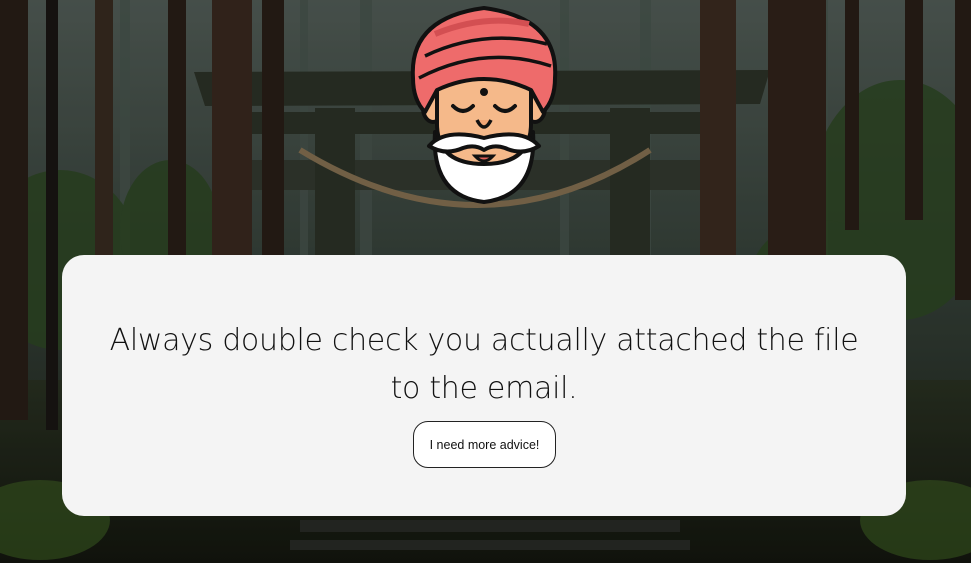  I want to click on turbaned-sage-icon, so click(484, 105).